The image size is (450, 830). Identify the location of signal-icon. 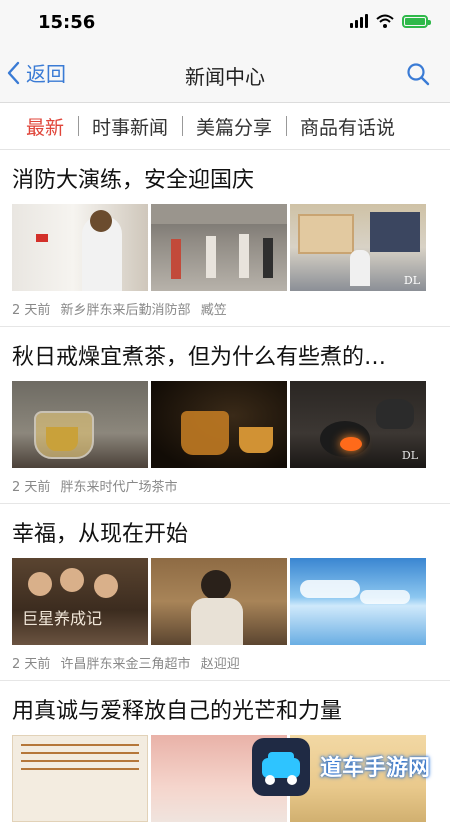
(359, 21).